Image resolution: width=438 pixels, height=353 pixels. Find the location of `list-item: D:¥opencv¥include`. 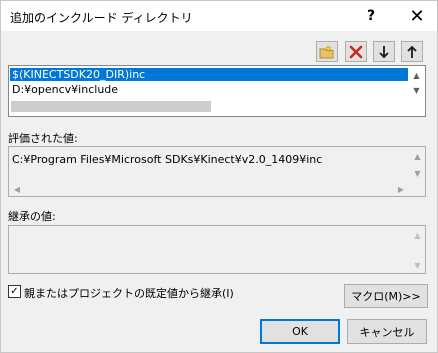

list-item: D:¥opencv¥include is located at coordinates (210, 89).